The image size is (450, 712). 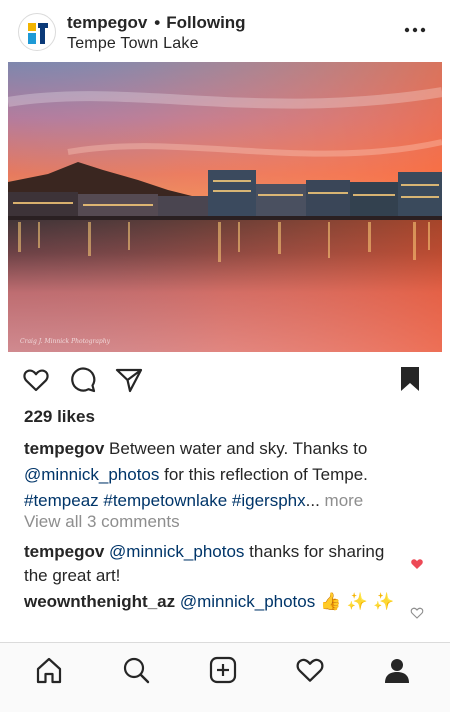 What do you see at coordinates (133, 44) in the screenshot?
I see `post-location: Tempe Town Lake` at bounding box center [133, 44].